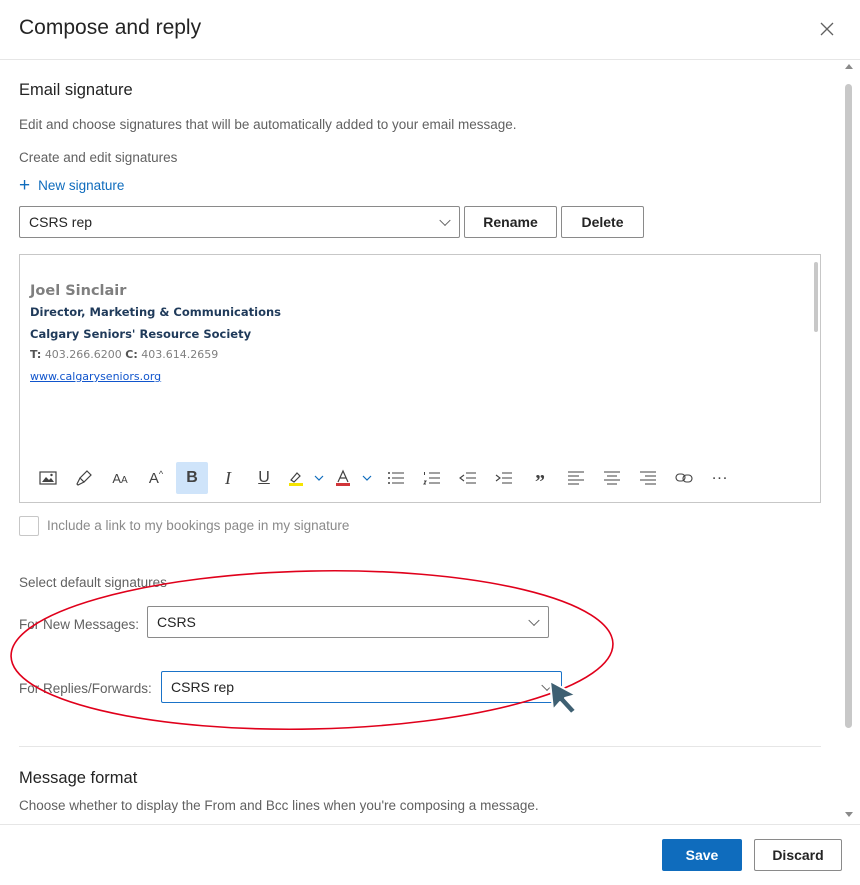 This screenshot has width=860, height=885. Describe the element at coordinates (510, 222) in the screenshot. I see `rename-button: Rename` at that location.